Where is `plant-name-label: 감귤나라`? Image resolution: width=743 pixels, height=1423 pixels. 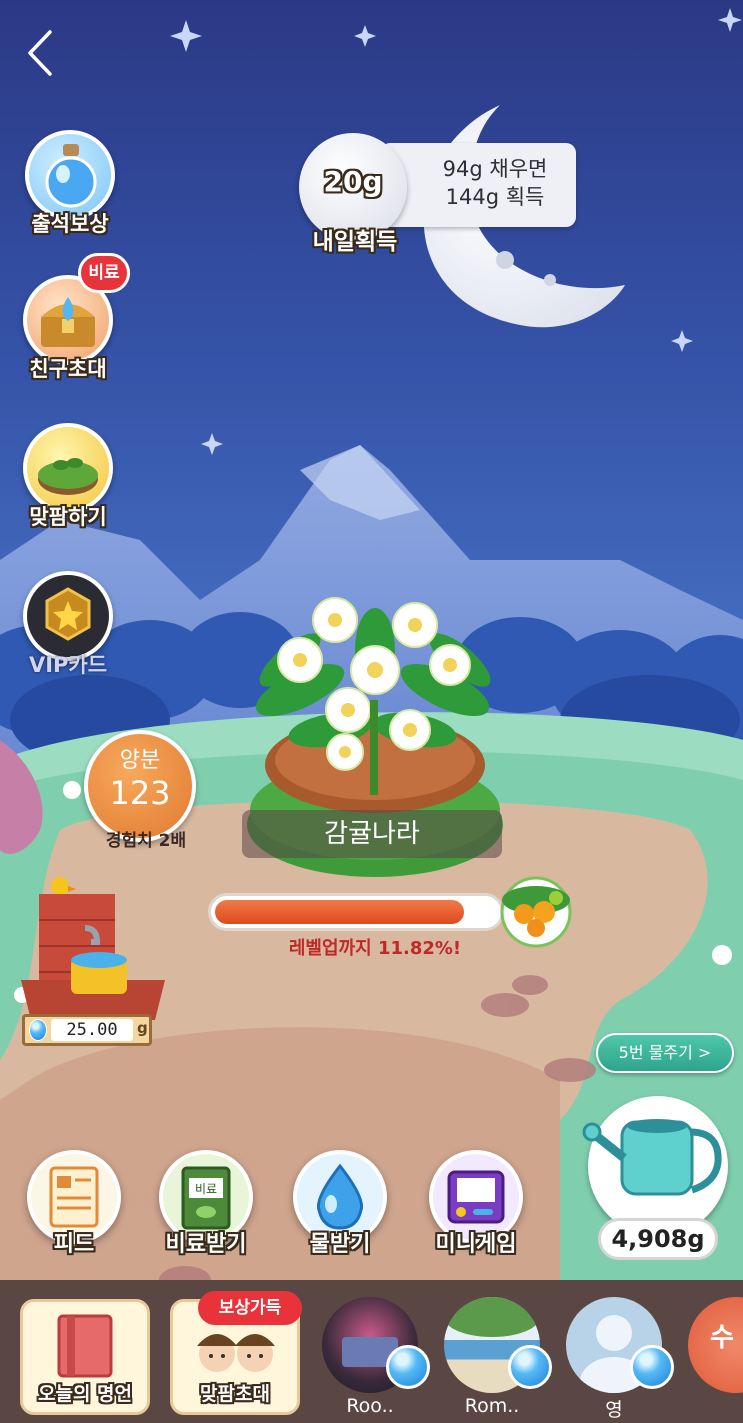
plant-name-label: 감귤나라 is located at coordinates (372, 834).